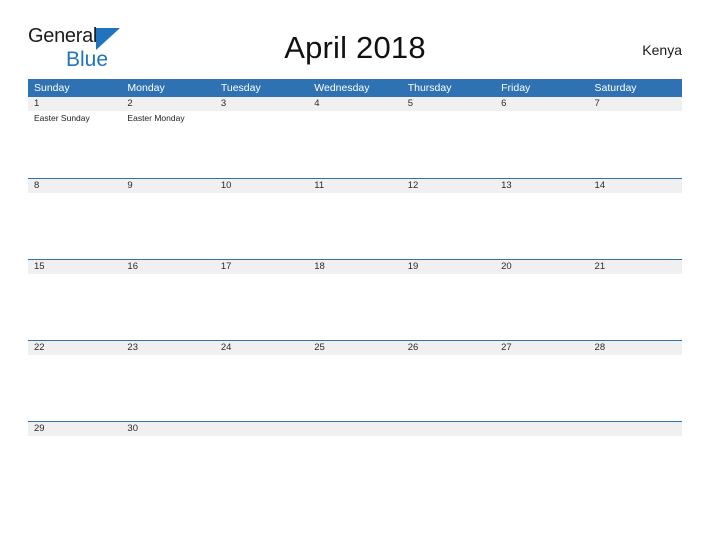  I want to click on day-cell-number: 24, so click(261, 348).